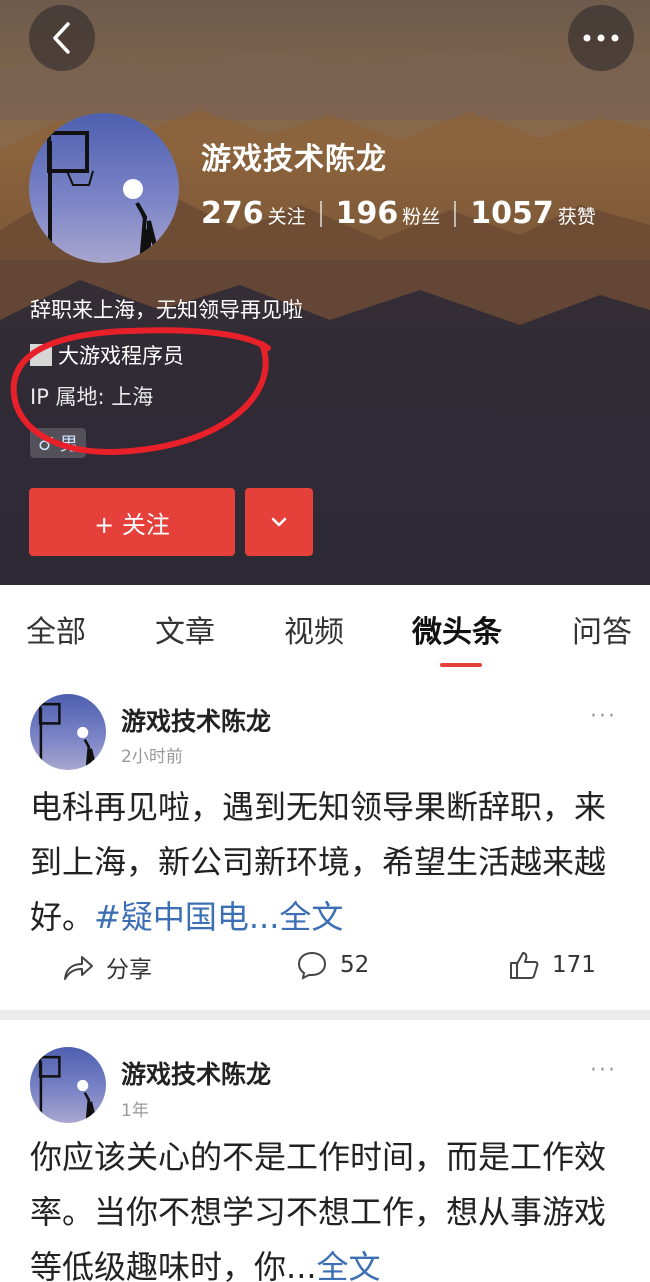  I want to click on profile-bio: 辞职来上海，无知领导再见啦, so click(166, 310).